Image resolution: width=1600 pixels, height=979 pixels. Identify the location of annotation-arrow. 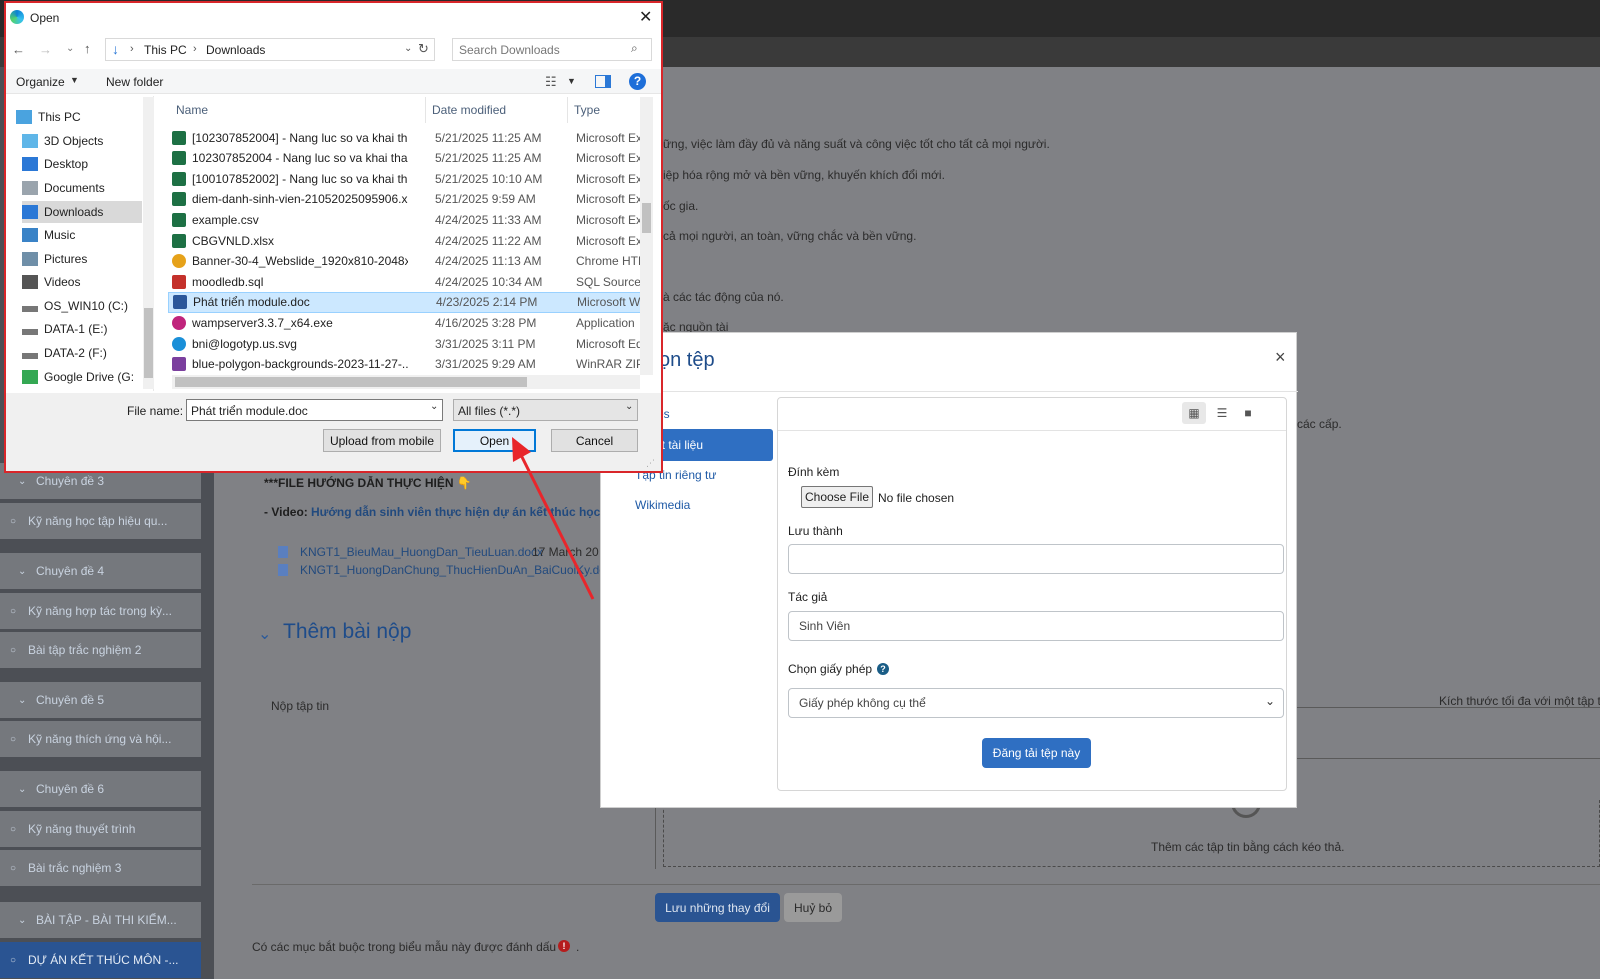
(553, 518).